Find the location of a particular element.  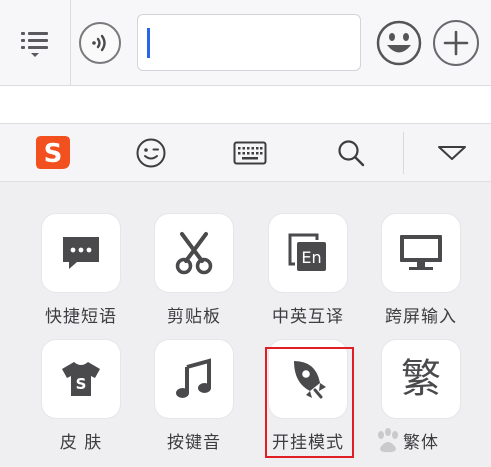

key-sound-button is located at coordinates (194, 379).